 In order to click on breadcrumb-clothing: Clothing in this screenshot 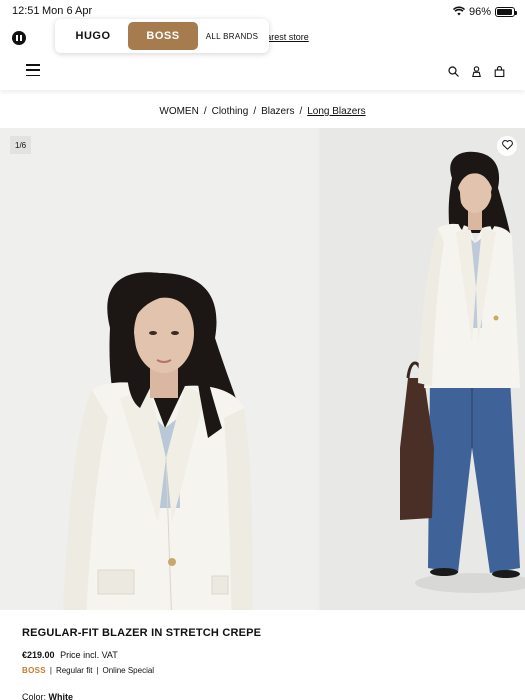, I will do `click(230, 111)`.